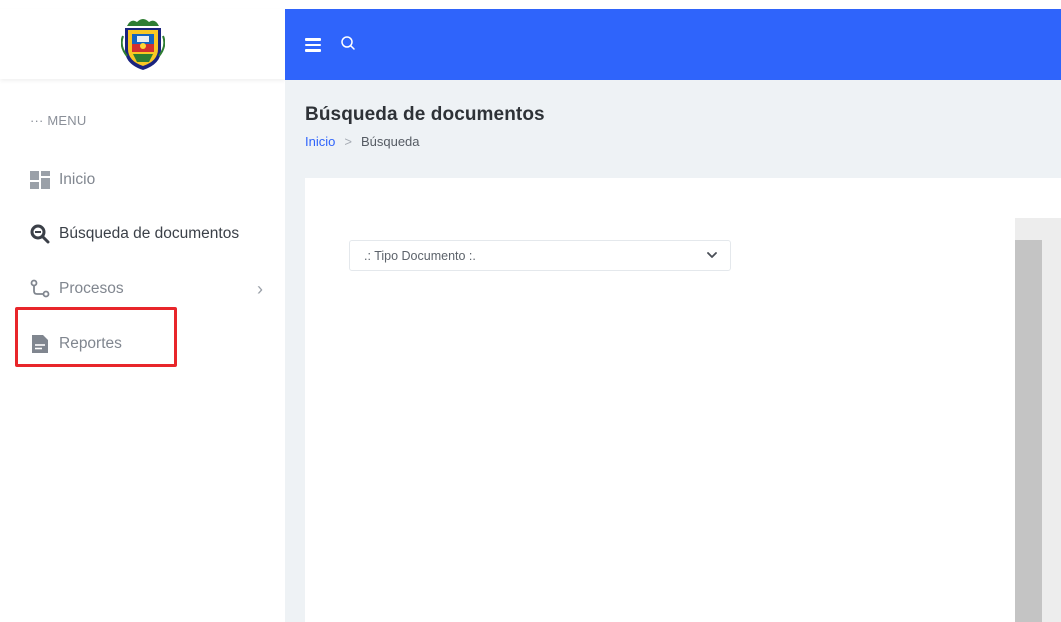 Image resolution: width=1061 pixels, height=622 pixels. I want to click on sidebar-item-busqueda: Búsqueda de documentos, so click(134, 234).